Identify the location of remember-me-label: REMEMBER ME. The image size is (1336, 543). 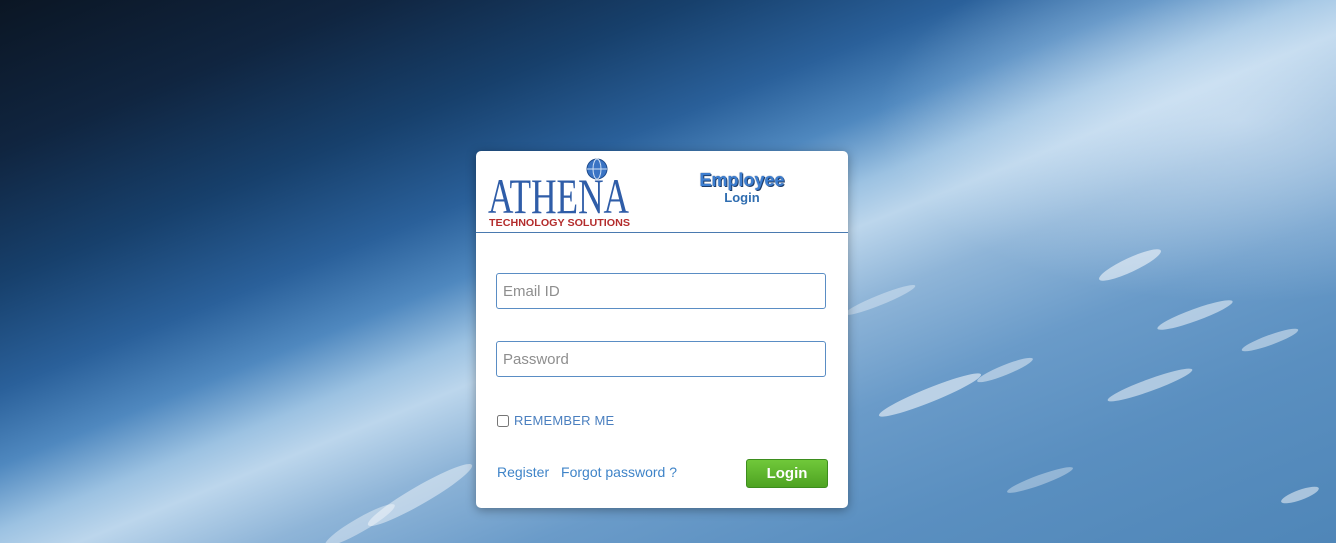
(564, 420).